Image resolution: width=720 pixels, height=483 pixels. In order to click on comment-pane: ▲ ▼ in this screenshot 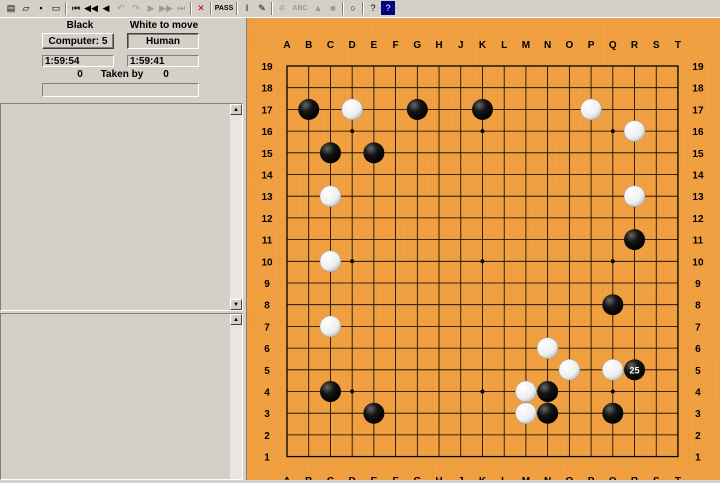, I will do `click(121, 207)`.